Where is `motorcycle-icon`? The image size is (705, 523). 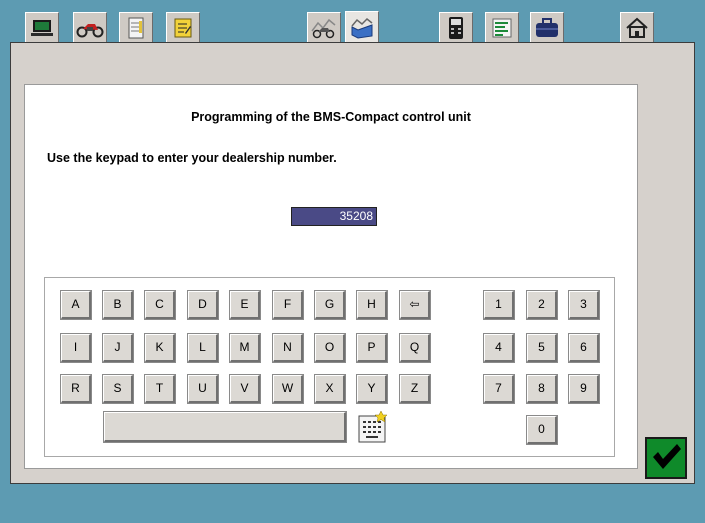
motorcycle-icon is located at coordinates (90, 28).